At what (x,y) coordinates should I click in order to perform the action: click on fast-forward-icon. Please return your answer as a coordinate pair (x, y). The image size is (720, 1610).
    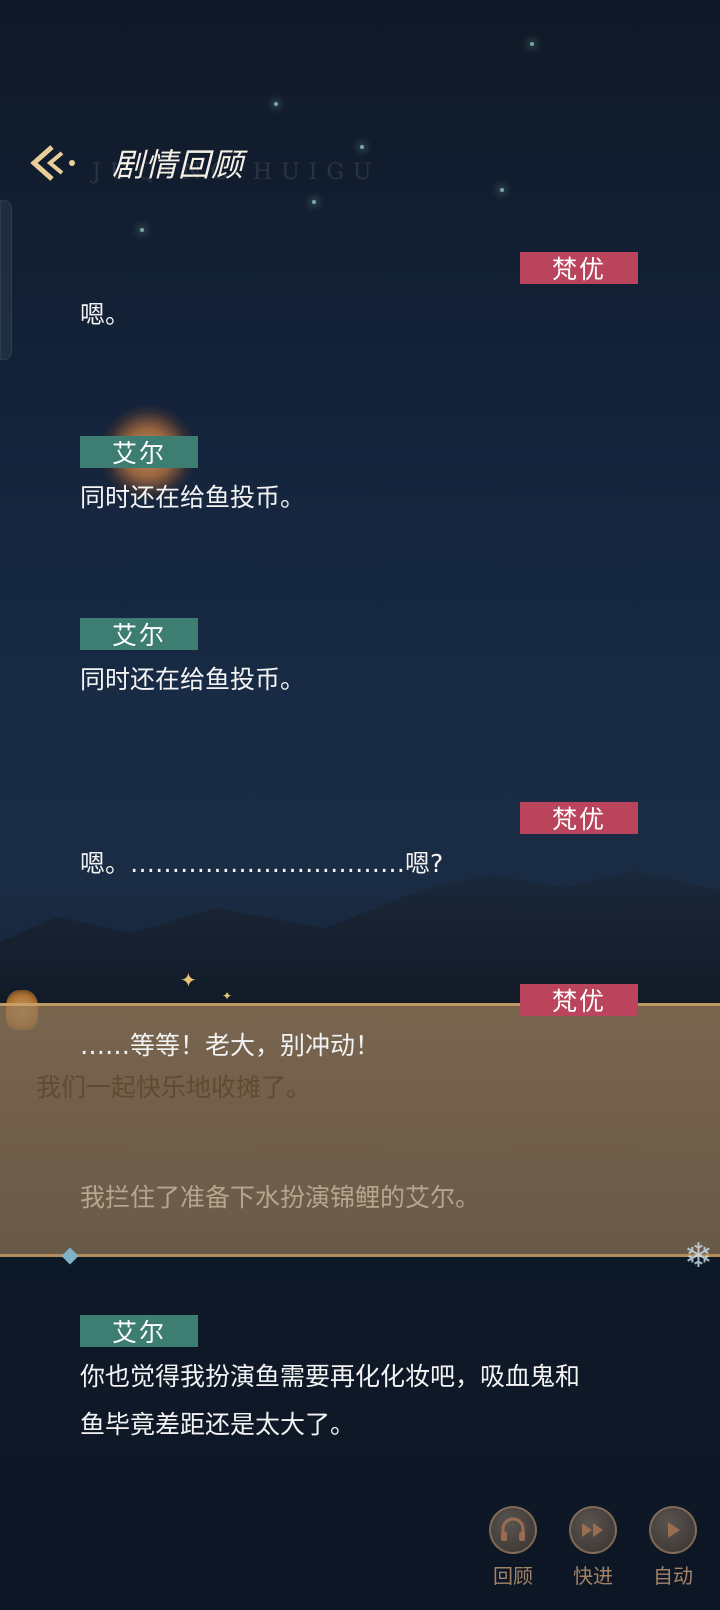
    Looking at the image, I should click on (593, 1530).